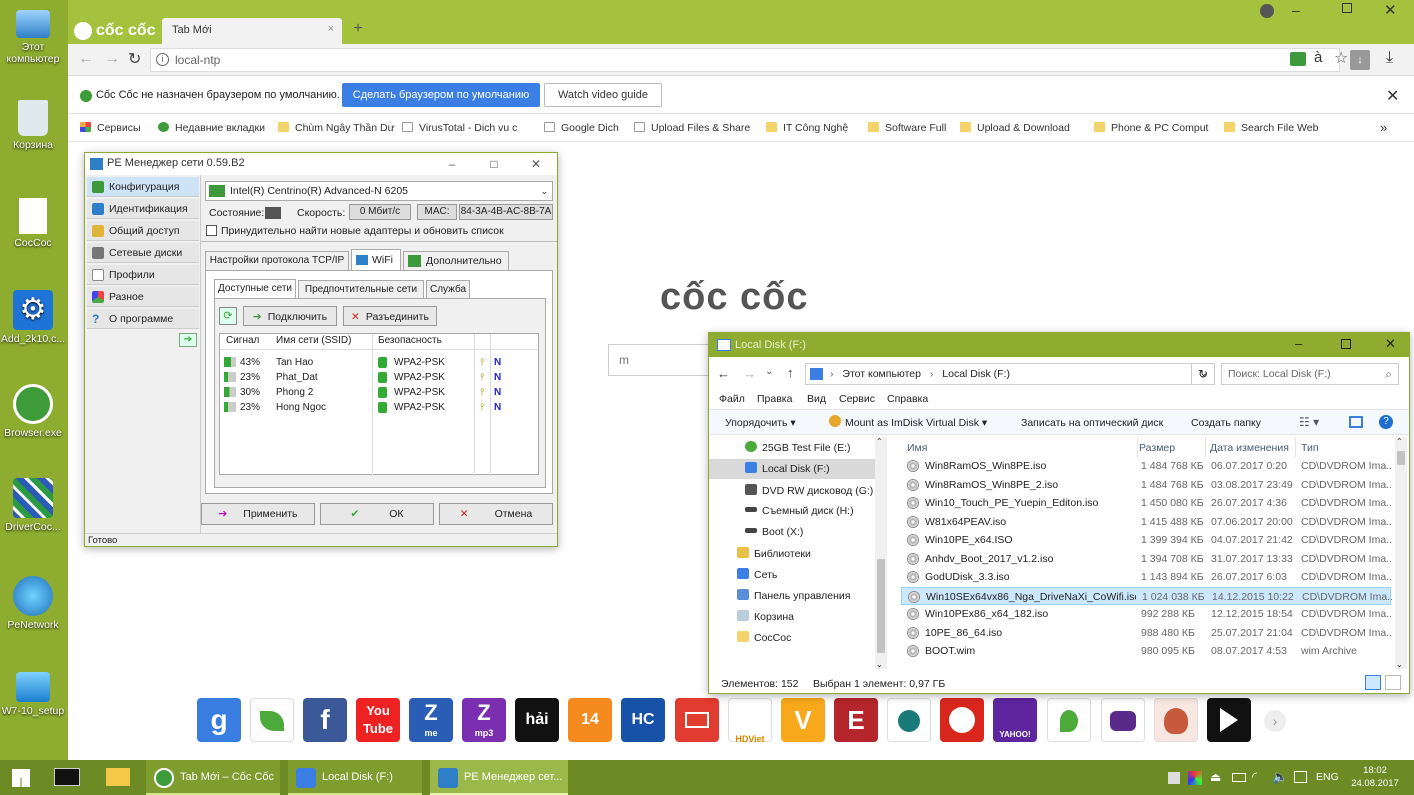  I want to click on menu-edit: Правка, so click(774, 399).